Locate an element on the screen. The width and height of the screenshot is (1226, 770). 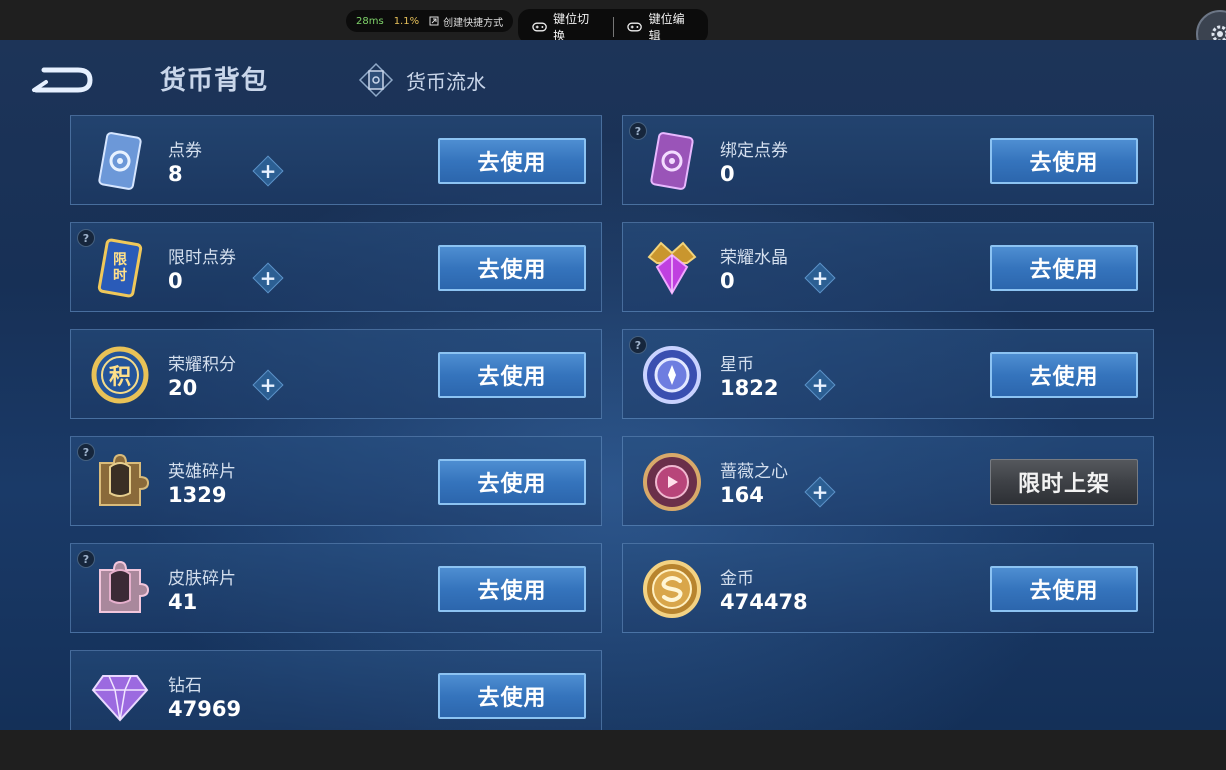
currency-amount: 1822 is located at coordinates (749, 388).